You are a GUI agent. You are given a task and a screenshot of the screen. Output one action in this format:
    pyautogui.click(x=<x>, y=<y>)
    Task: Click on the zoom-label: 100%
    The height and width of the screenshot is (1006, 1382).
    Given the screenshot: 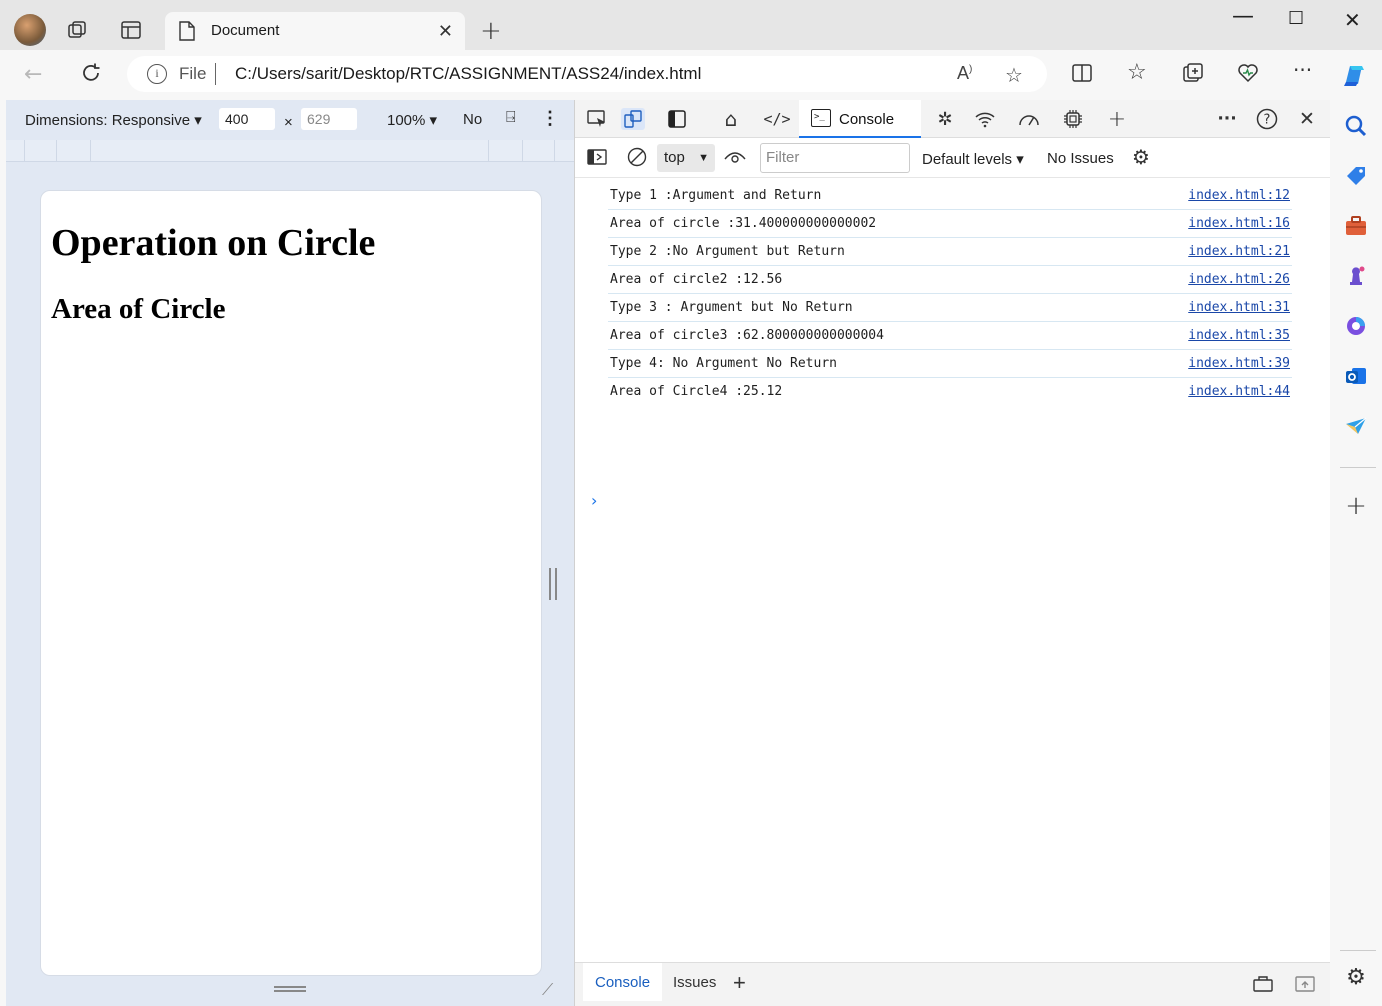 What is the action you would take?
    pyautogui.click(x=406, y=120)
    